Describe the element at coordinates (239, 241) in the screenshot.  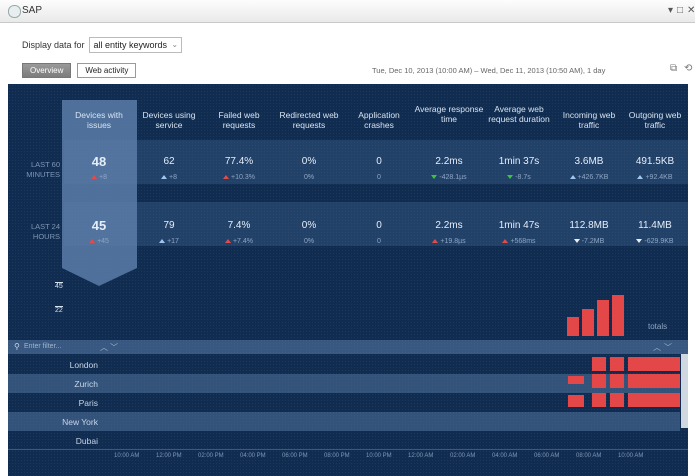
I see `metric-delta: +7.4%` at that location.